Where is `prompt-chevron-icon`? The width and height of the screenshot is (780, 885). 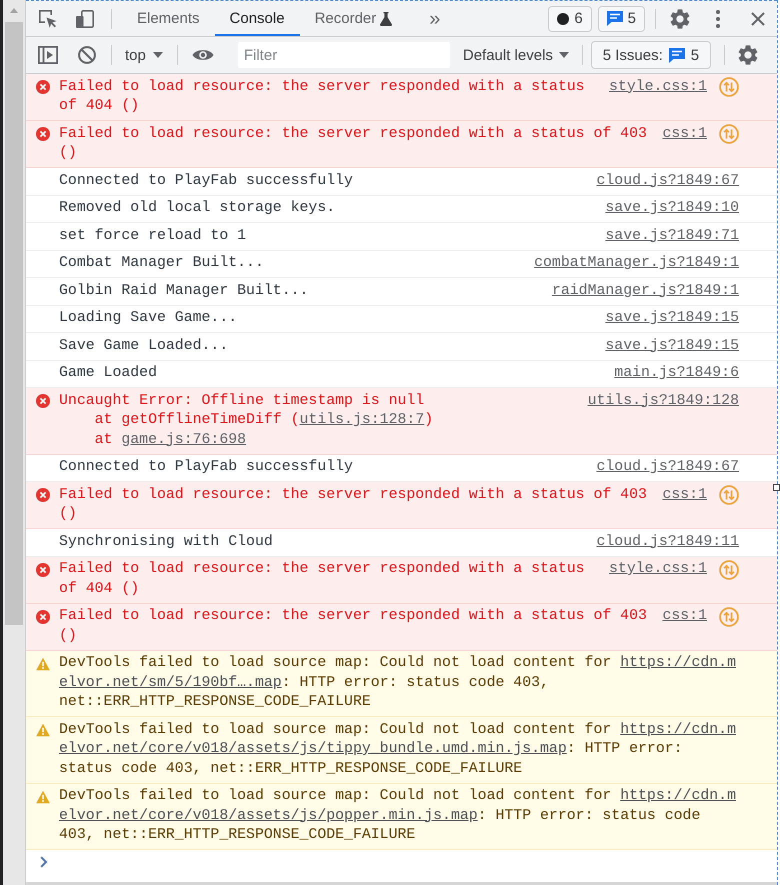 prompt-chevron-icon is located at coordinates (44, 862).